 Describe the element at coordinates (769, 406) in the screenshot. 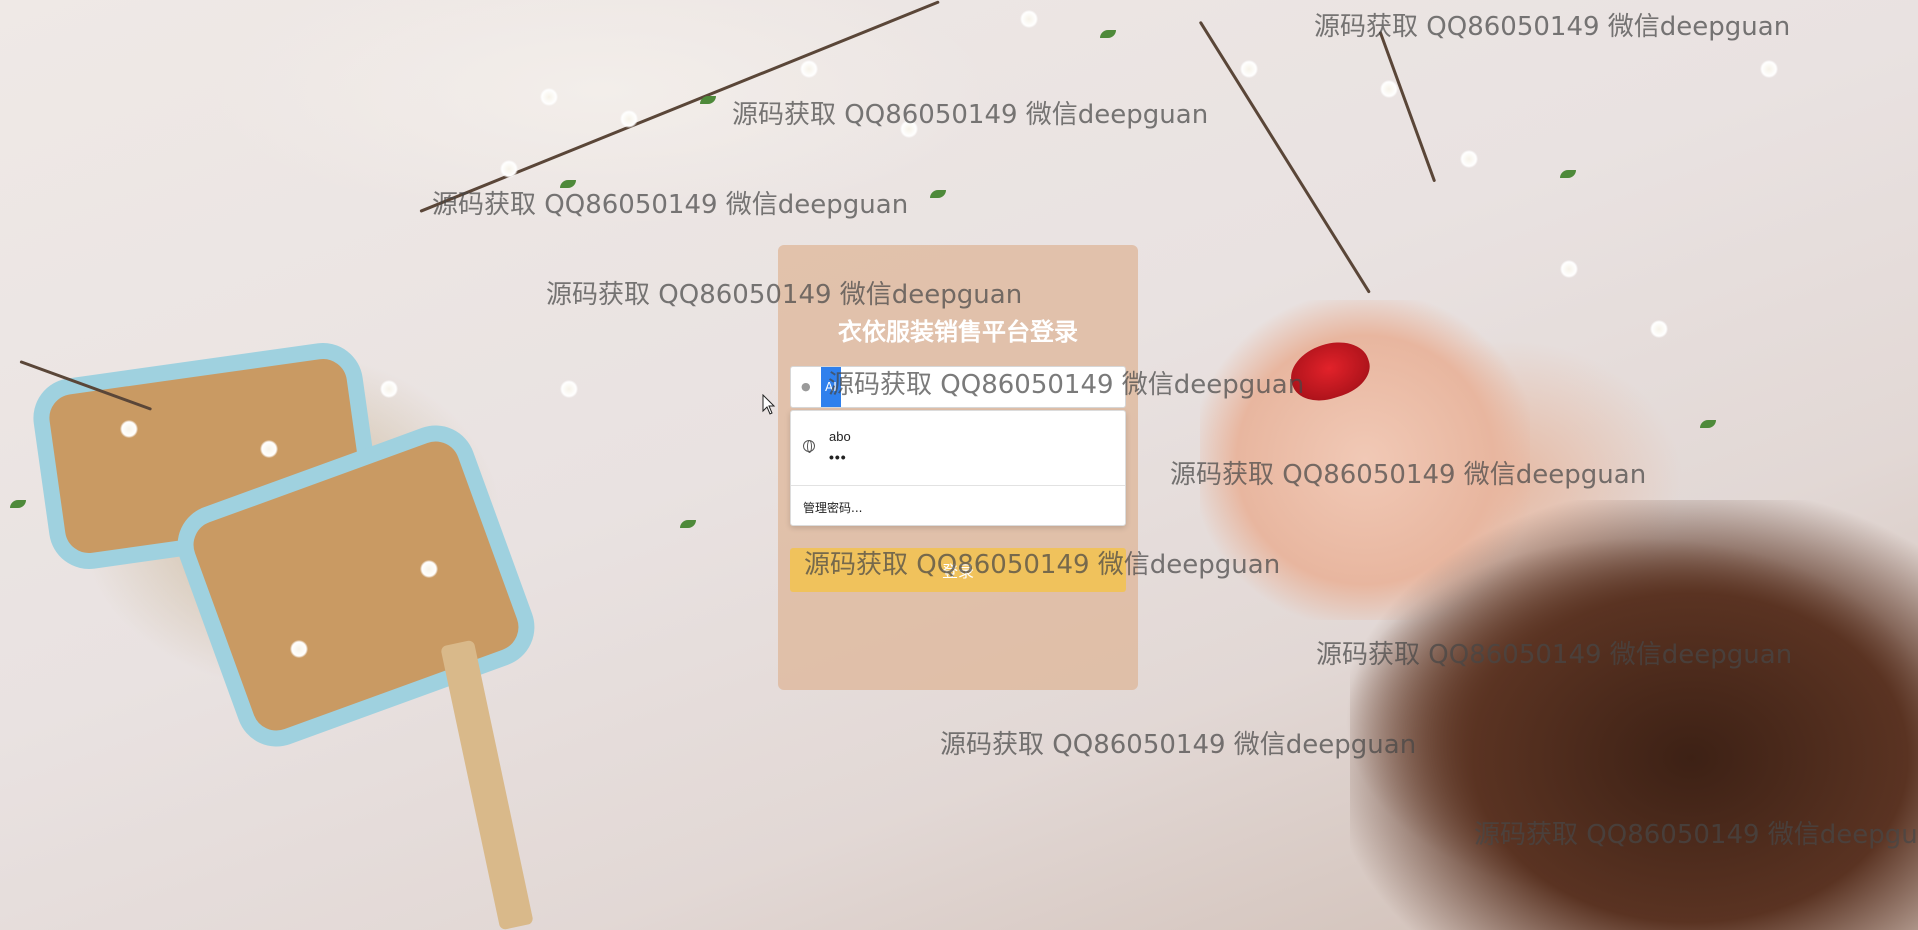

I see `mouse-cursor-icon` at that location.